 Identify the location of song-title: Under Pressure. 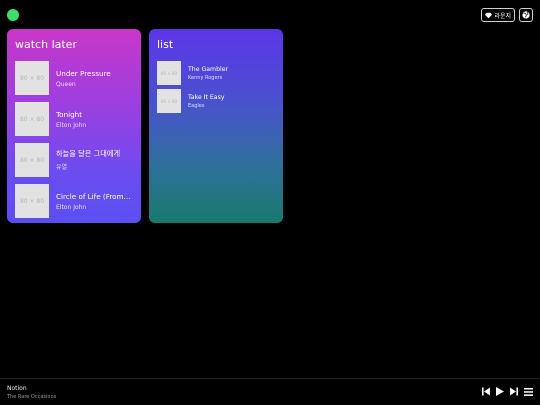
(83, 73).